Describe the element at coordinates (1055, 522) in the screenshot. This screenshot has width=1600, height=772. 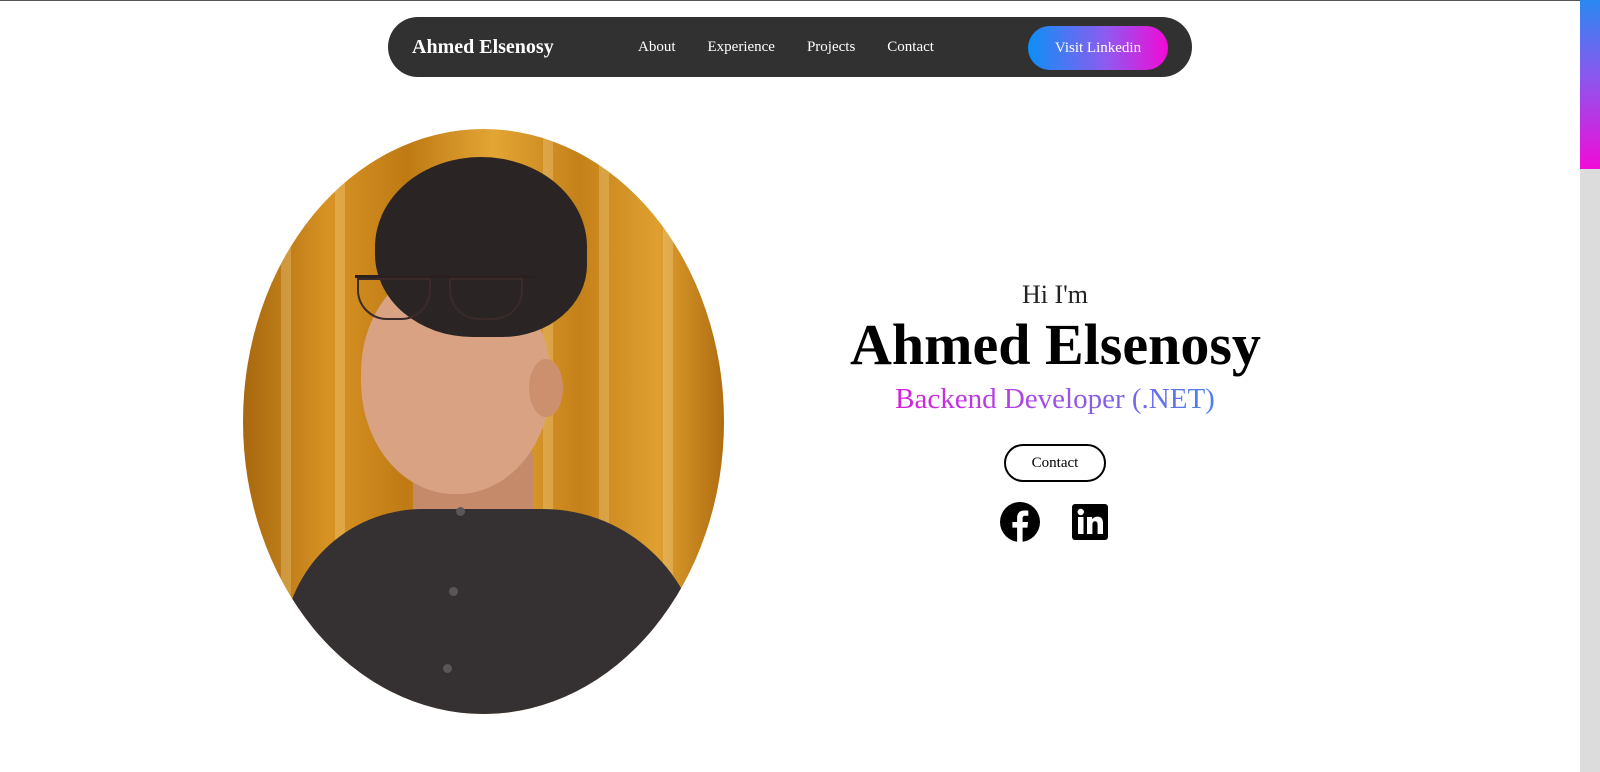
I see `social-links` at that location.